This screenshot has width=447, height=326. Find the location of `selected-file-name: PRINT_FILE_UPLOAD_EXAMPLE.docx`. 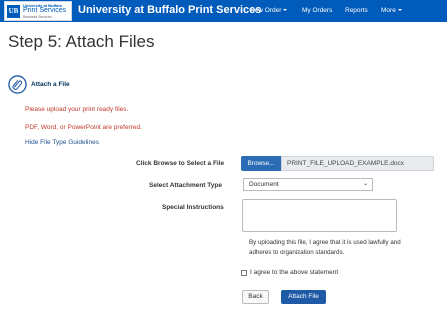

selected-file-name: PRINT_FILE_UPLOAD_EXAMPLE.docx is located at coordinates (357, 163).